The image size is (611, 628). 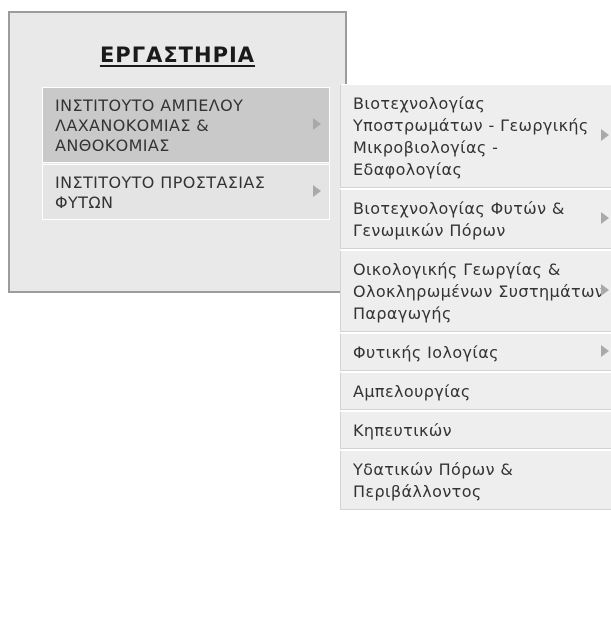 What do you see at coordinates (177, 55) in the screenshot?
I see `panel-title: ΕΡΓΑΣΤΗΡΙΑ` at bounding box center [177, 55].